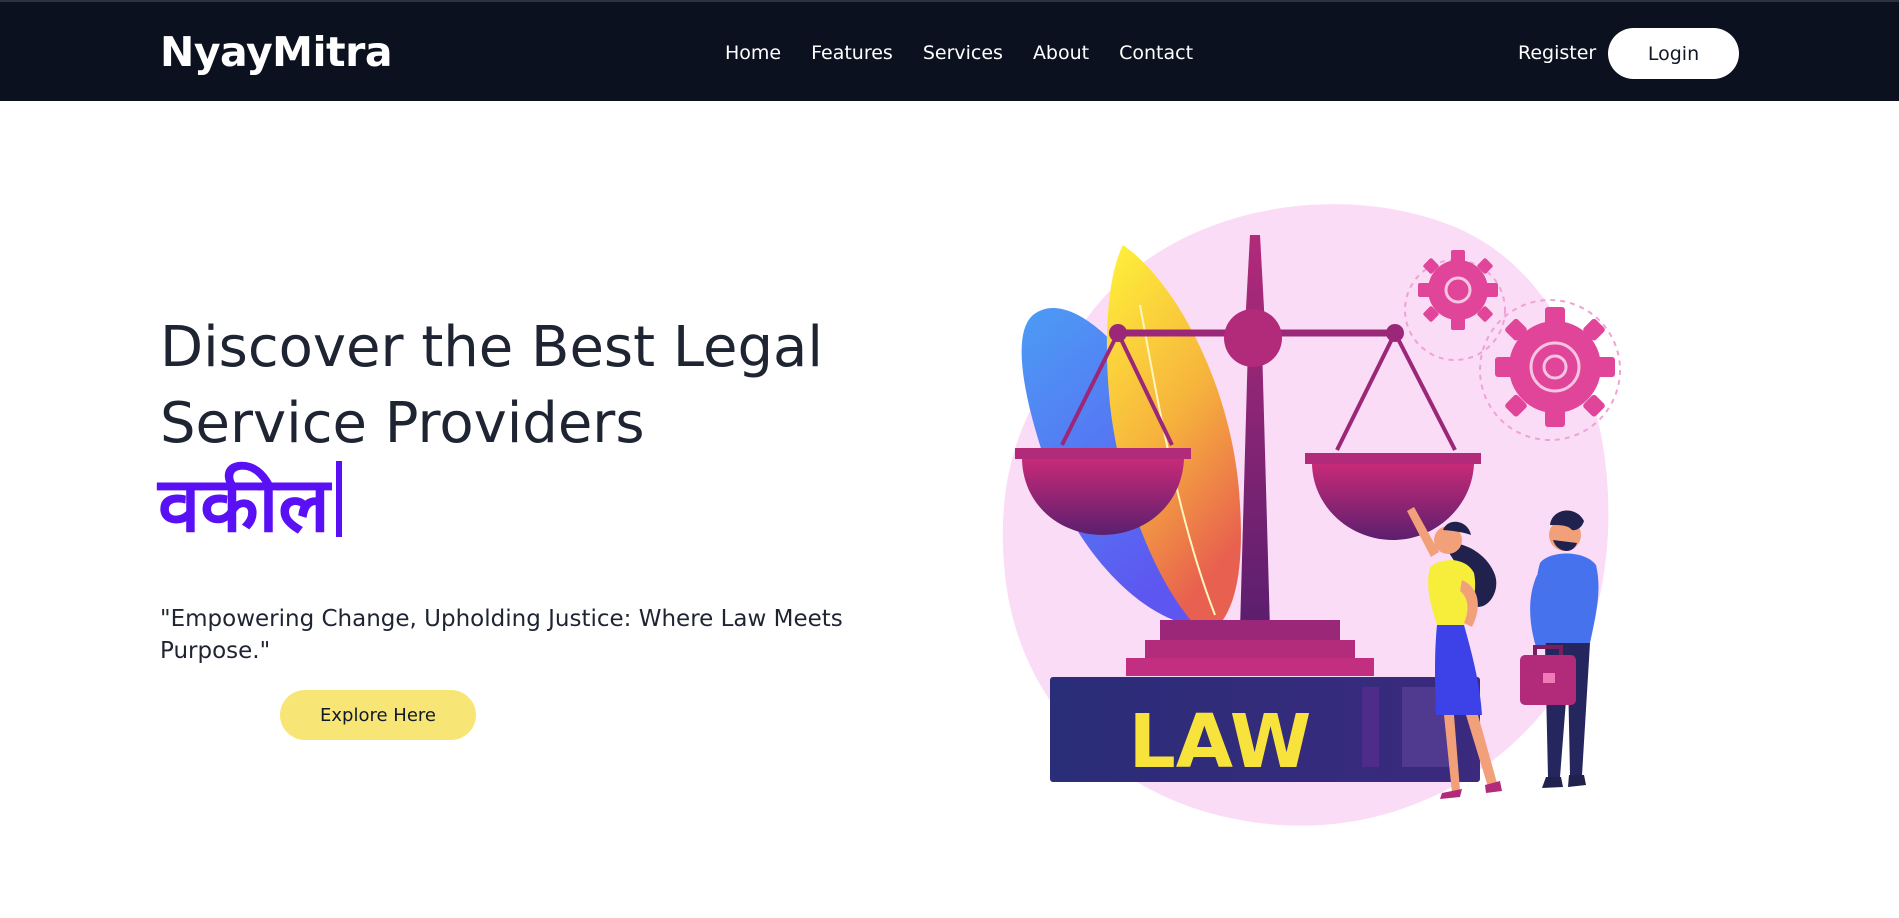 The image size is (1899, 918). I want to click on nav-item-features: Features, so click(852, 53).